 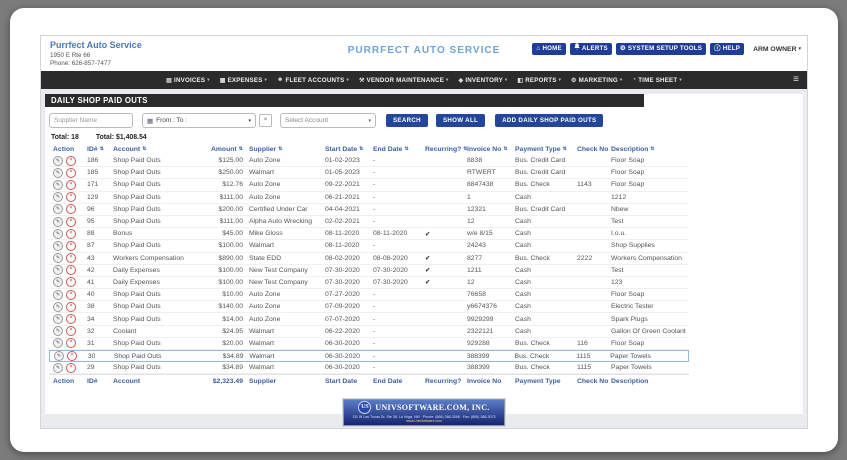 I want to click on search-button: SEARCH, so click(x=407, y=120).